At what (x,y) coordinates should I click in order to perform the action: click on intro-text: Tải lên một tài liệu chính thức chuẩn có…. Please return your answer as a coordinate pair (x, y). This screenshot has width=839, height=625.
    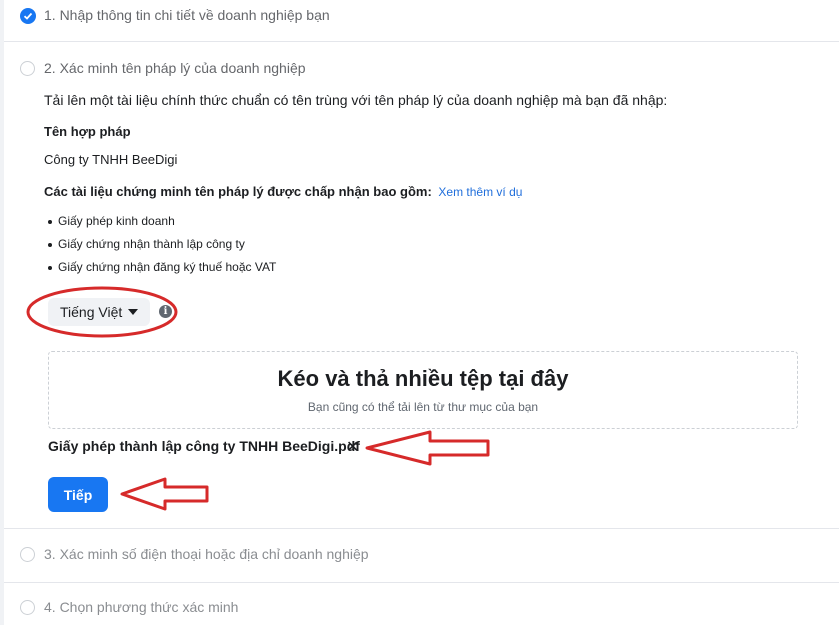
    Looking at the image, I should click on (356, 100).